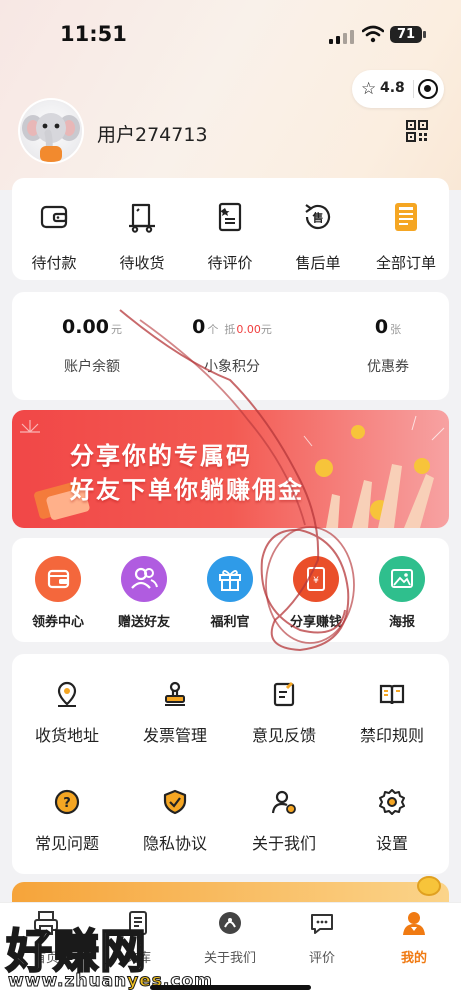 The image size is (461, 1001). Describe the element at coordinates (58, 579) in the screenshot. I see `coupon-wallet-icon` at that location.